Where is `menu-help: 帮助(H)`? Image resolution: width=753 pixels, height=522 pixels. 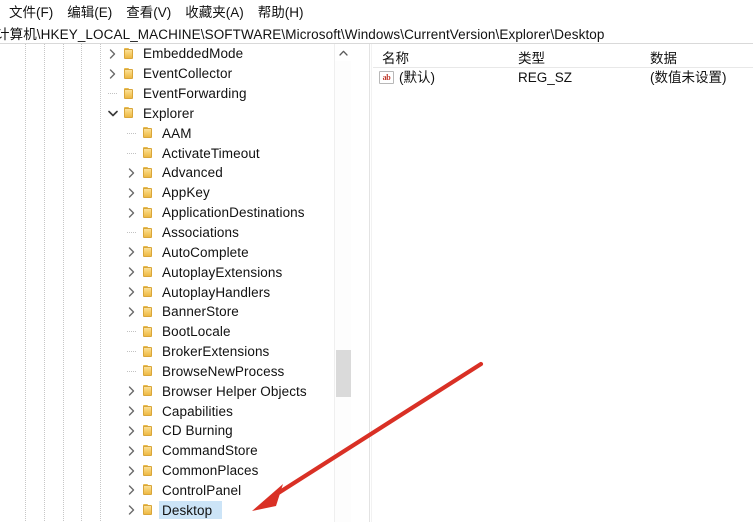
menu-help: 帮助(H) is located at coordinates (281, 11).